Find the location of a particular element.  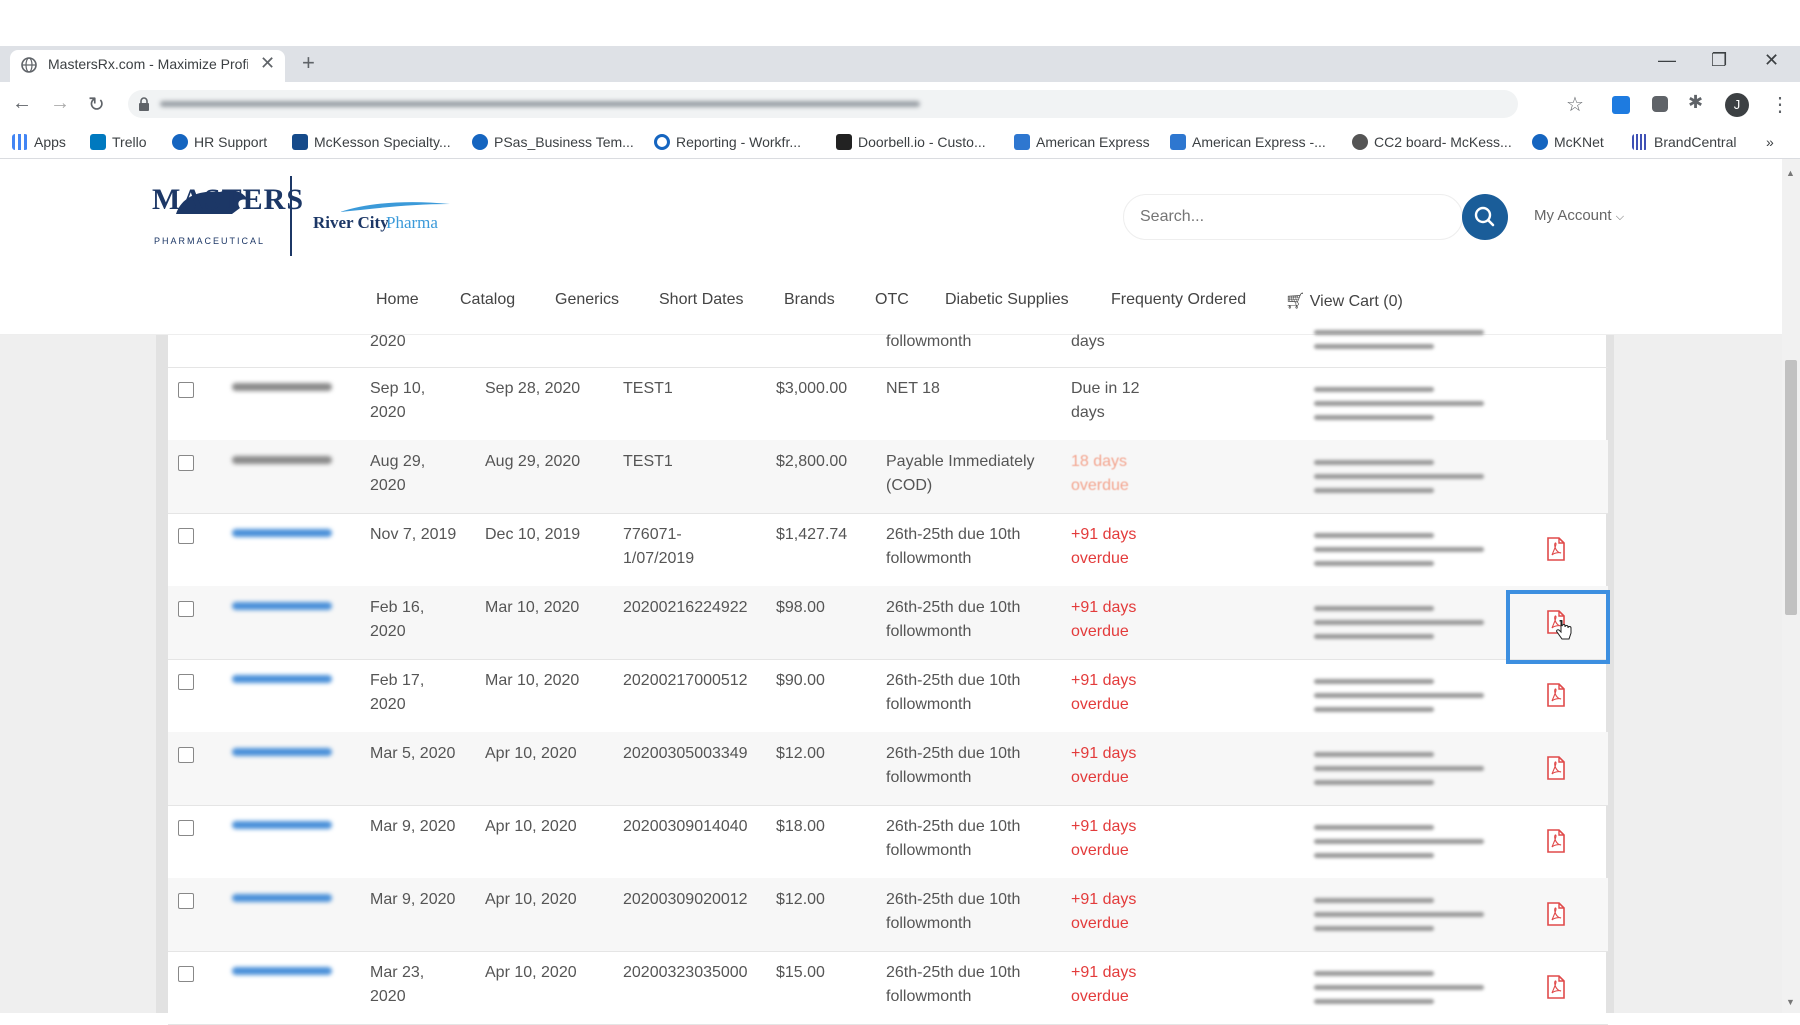

extension-windows-icon is located at coordinates (1621, 105).